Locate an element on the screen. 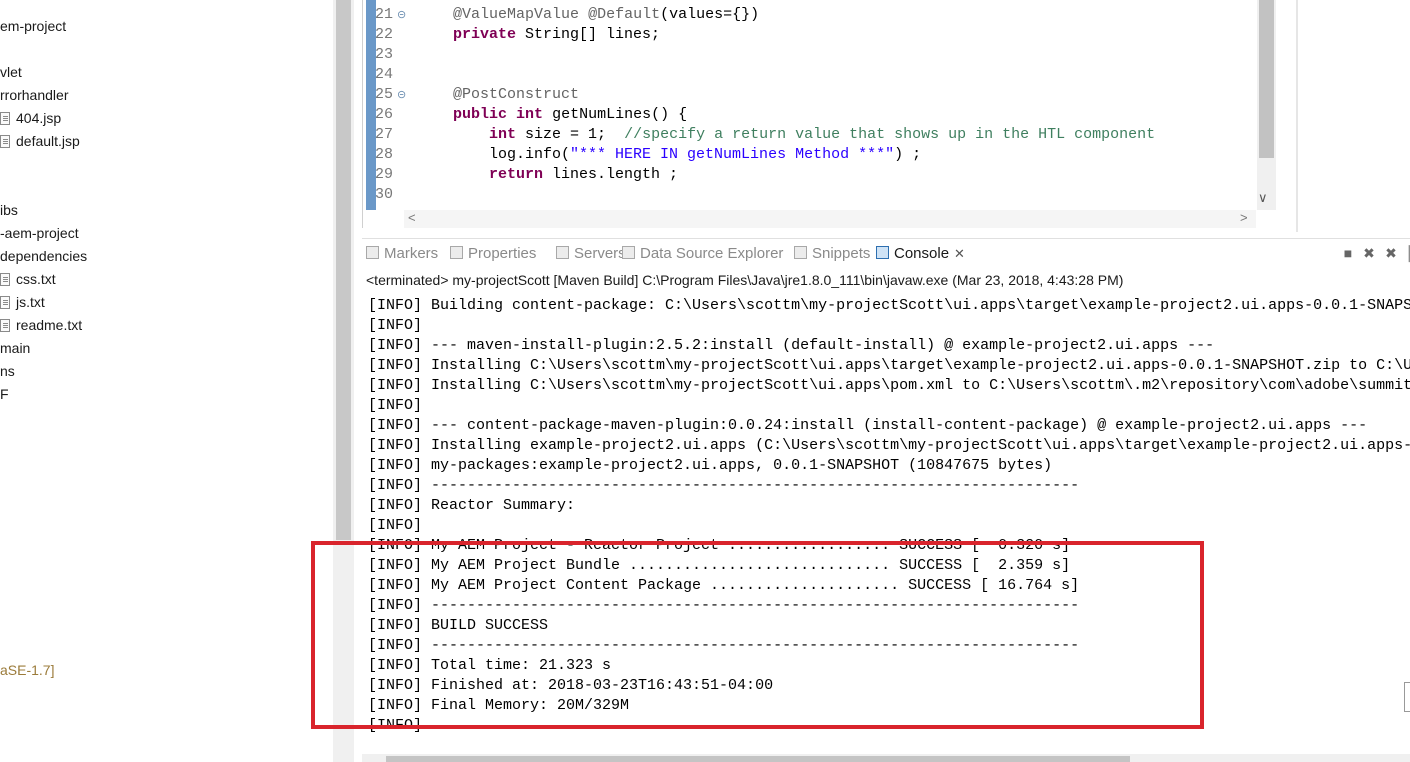 The width and height of the screenshot is (1410, 762). scroll-left-arrow-icon: < is located at coordinates (412, 217).